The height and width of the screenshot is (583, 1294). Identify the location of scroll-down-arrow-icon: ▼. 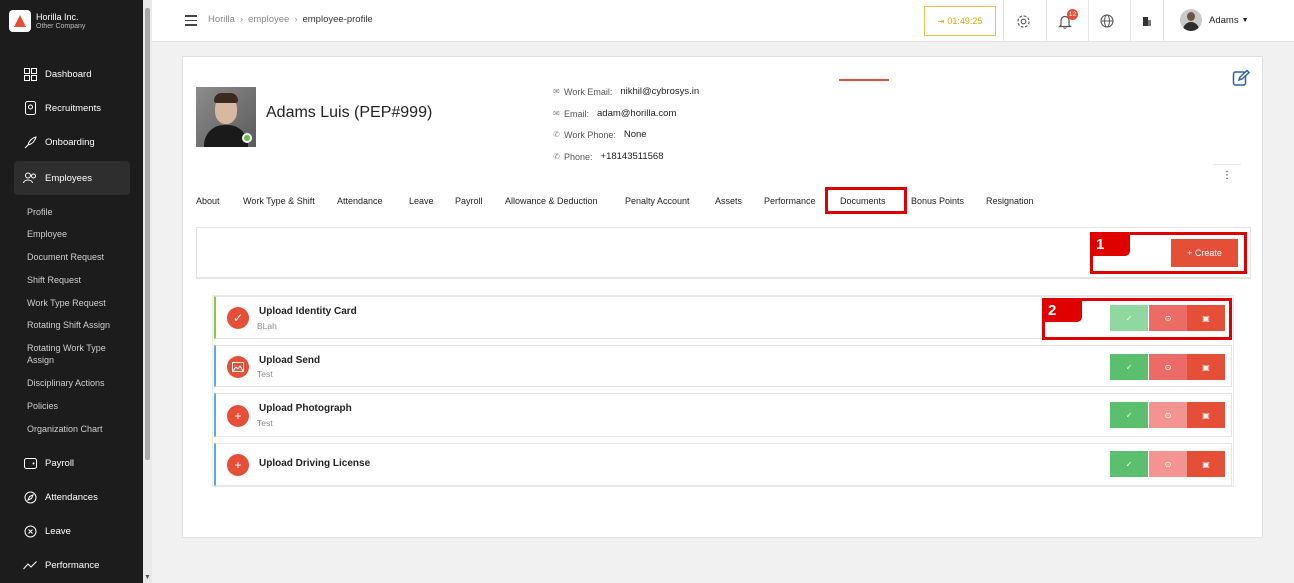
(147, 577).